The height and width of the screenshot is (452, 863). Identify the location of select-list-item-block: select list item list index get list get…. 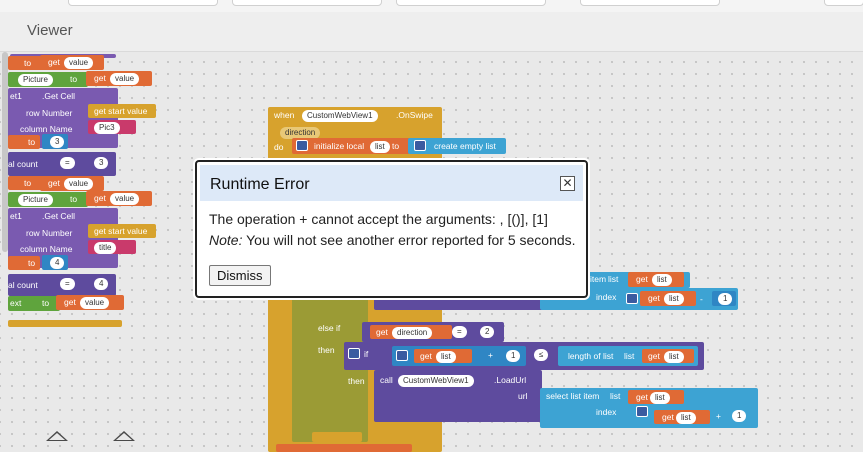
(649, 408).